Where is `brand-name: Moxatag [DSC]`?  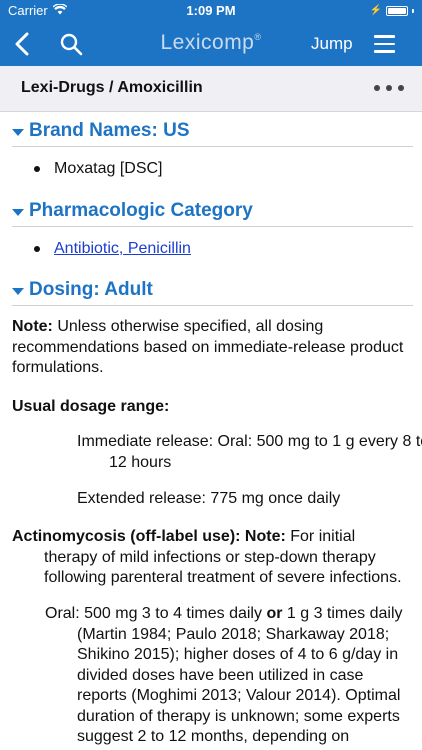
brand-name: Moxatag [DSC] is located at coordinates (108, 168).